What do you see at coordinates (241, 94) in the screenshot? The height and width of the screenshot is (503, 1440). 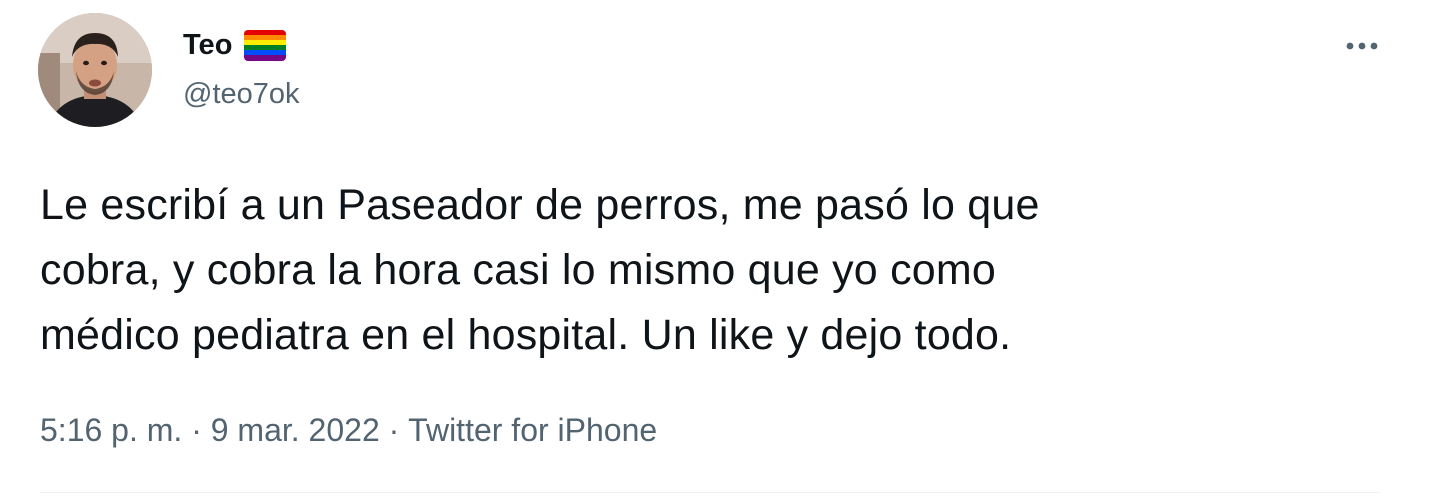 I see `author-handle: @teo7ok` at bounding box center [241, 94].